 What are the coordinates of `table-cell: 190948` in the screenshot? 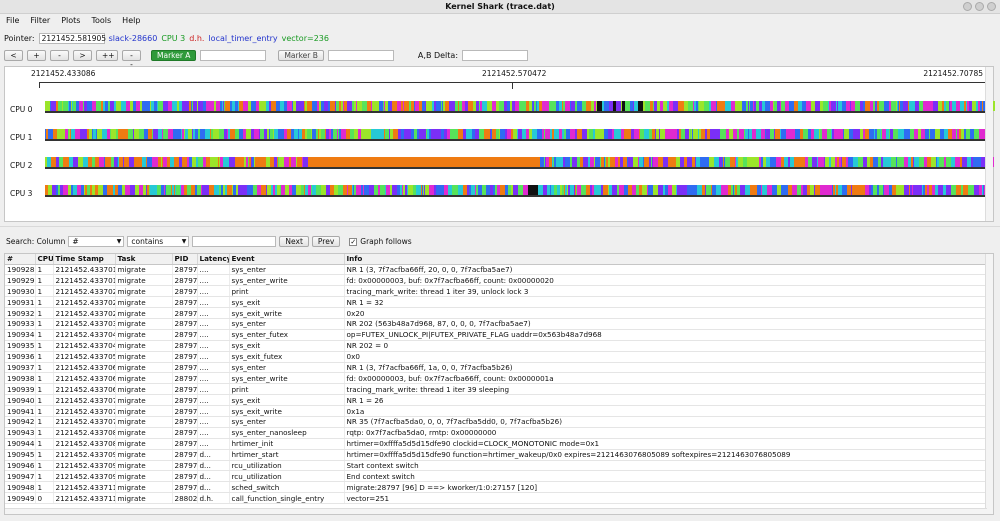 It's located at (20, 487).